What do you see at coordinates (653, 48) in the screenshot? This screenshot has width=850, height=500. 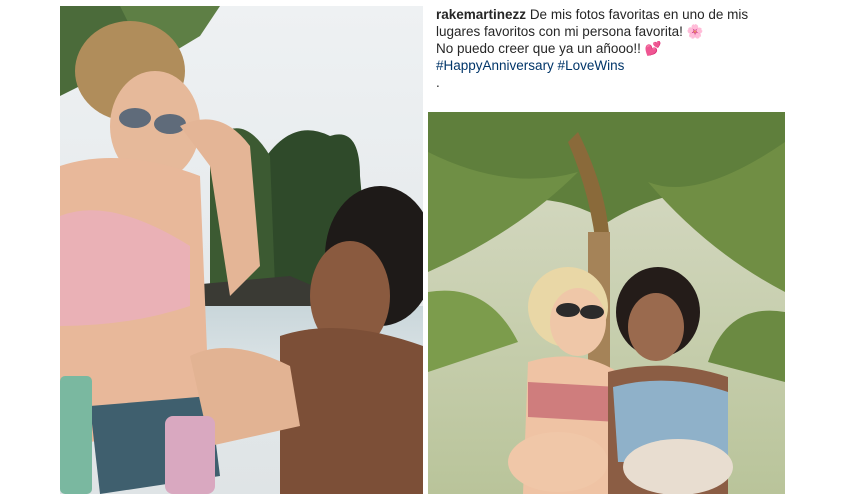 I see `hearts-emoji-icon: 💕` at bounding box center [653, 48].